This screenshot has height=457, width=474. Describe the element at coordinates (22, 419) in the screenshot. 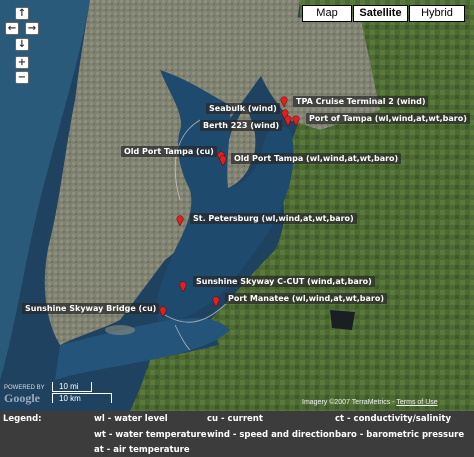

I see `legend-title: Legend:` at that location.